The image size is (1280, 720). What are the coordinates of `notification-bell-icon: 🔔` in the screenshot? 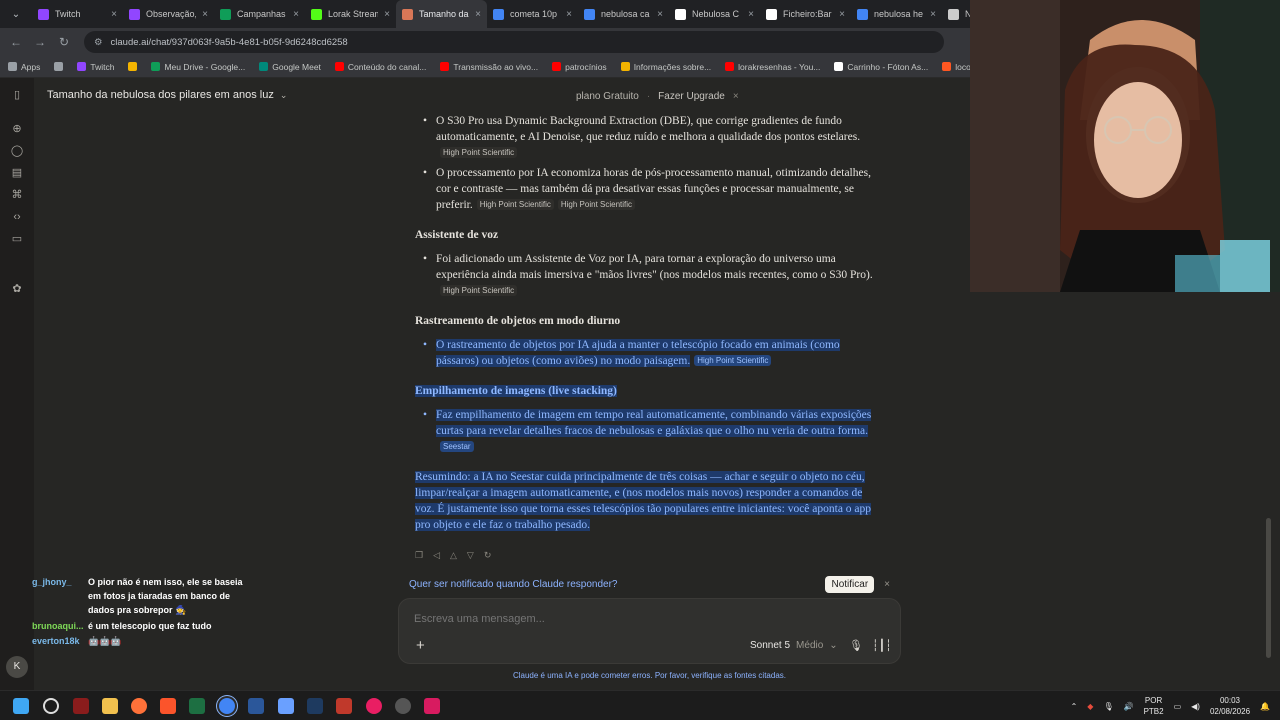 It's located at (1265, 706).